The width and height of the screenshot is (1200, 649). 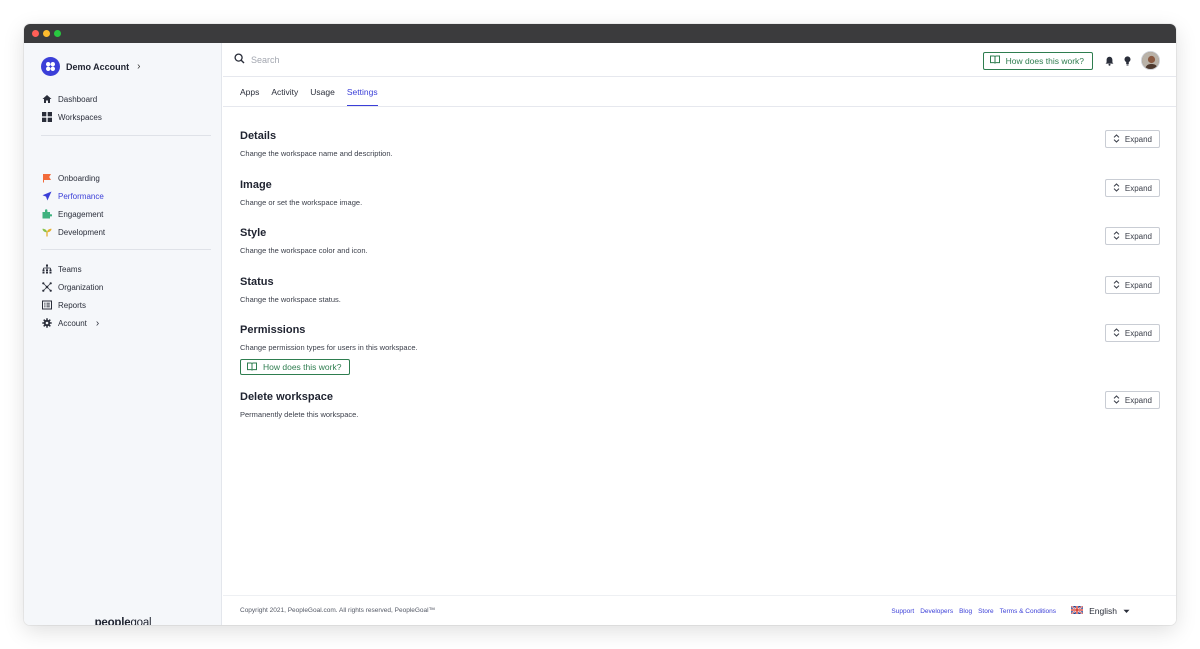 I want to click on tab-activity: Activity, so click(x=284, y=92).